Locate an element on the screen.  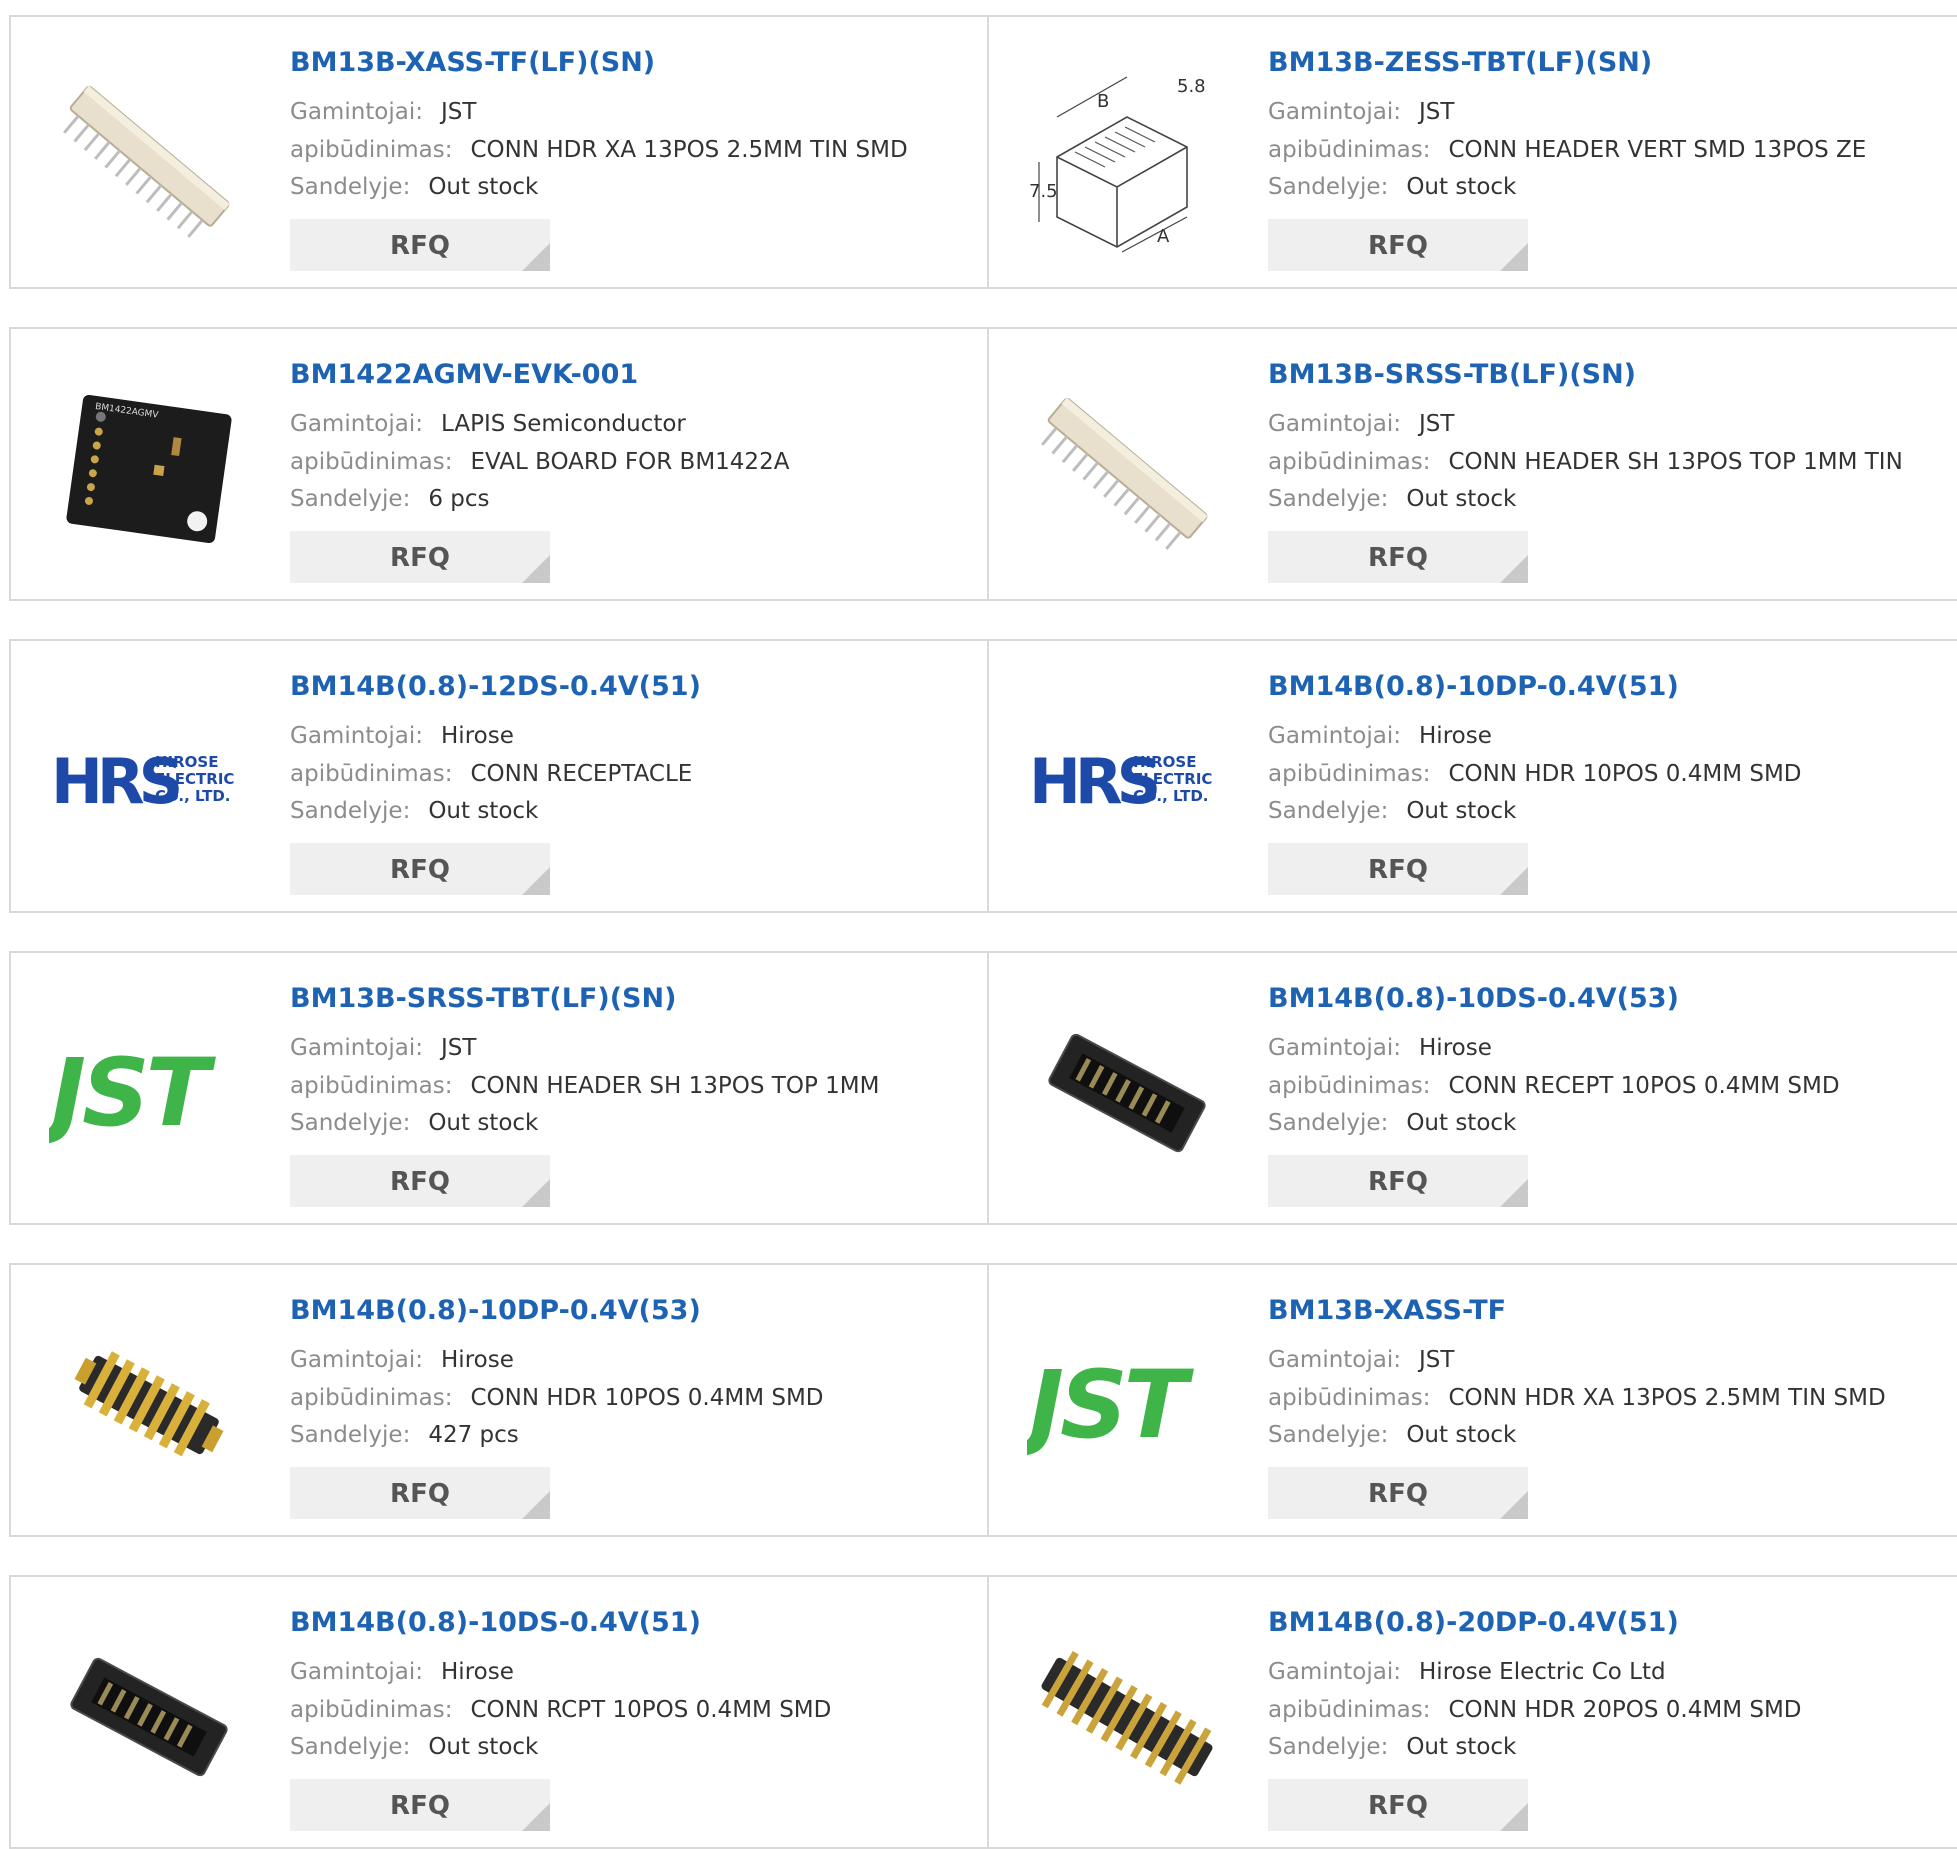
stock-value: 427 pcs is located at coordinates (473, 1435).